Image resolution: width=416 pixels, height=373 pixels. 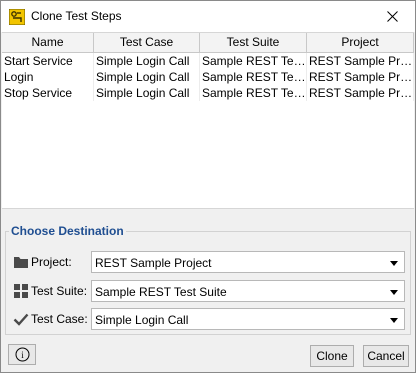 I want to click on title-bar: Clone Test Steps, so click(x=208, y=16).